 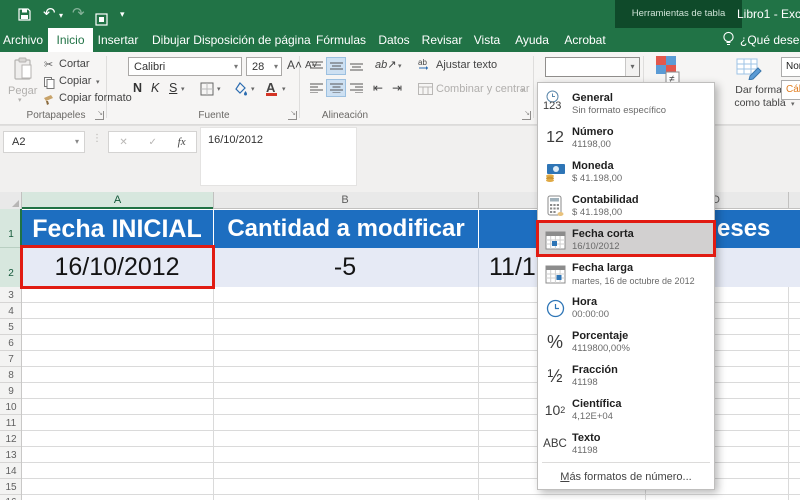 I want to click on undo-icon: ↶, so click(x=49, y=14).